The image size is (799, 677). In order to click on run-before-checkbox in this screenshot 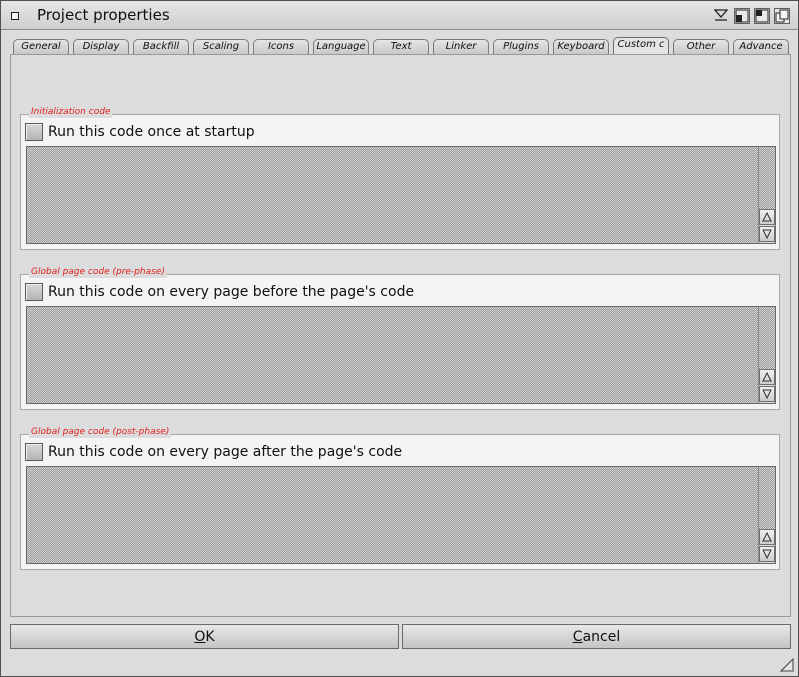, I will do `click(34, 292)`.